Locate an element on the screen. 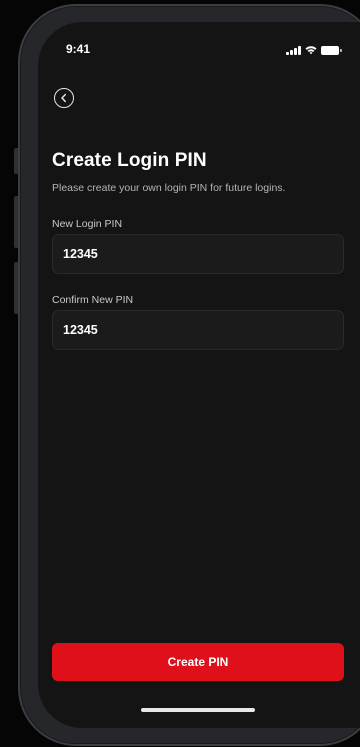  chevron-left-icon is located at coordinates (63, 98).